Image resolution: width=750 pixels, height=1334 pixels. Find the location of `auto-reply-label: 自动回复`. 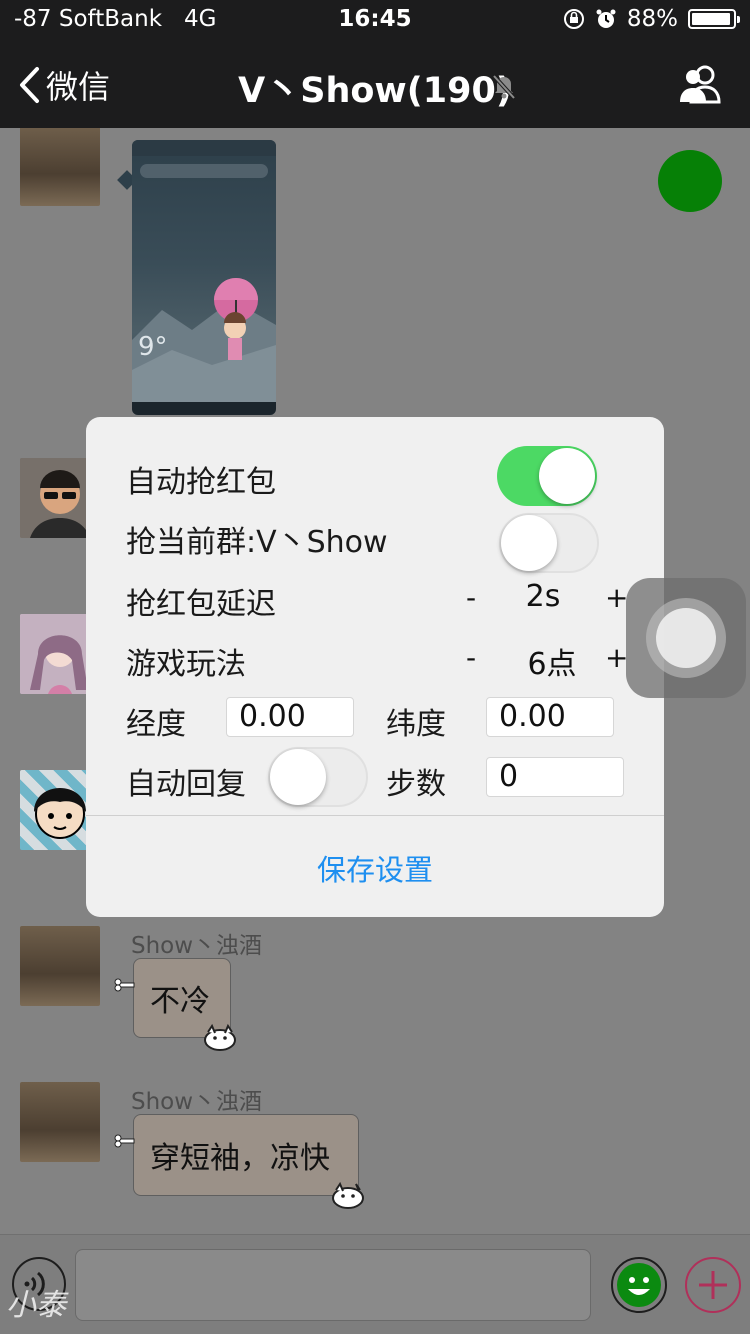

auto-reply-label: 自动回复 is located at coordinates (186, 784).